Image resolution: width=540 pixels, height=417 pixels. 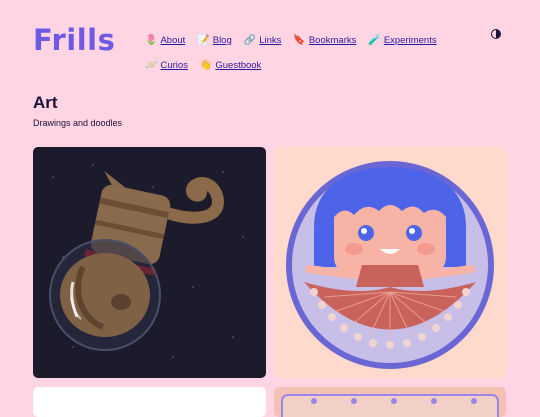 I want to click on nav-link-curios: Curios, so click(x=173, y=65).